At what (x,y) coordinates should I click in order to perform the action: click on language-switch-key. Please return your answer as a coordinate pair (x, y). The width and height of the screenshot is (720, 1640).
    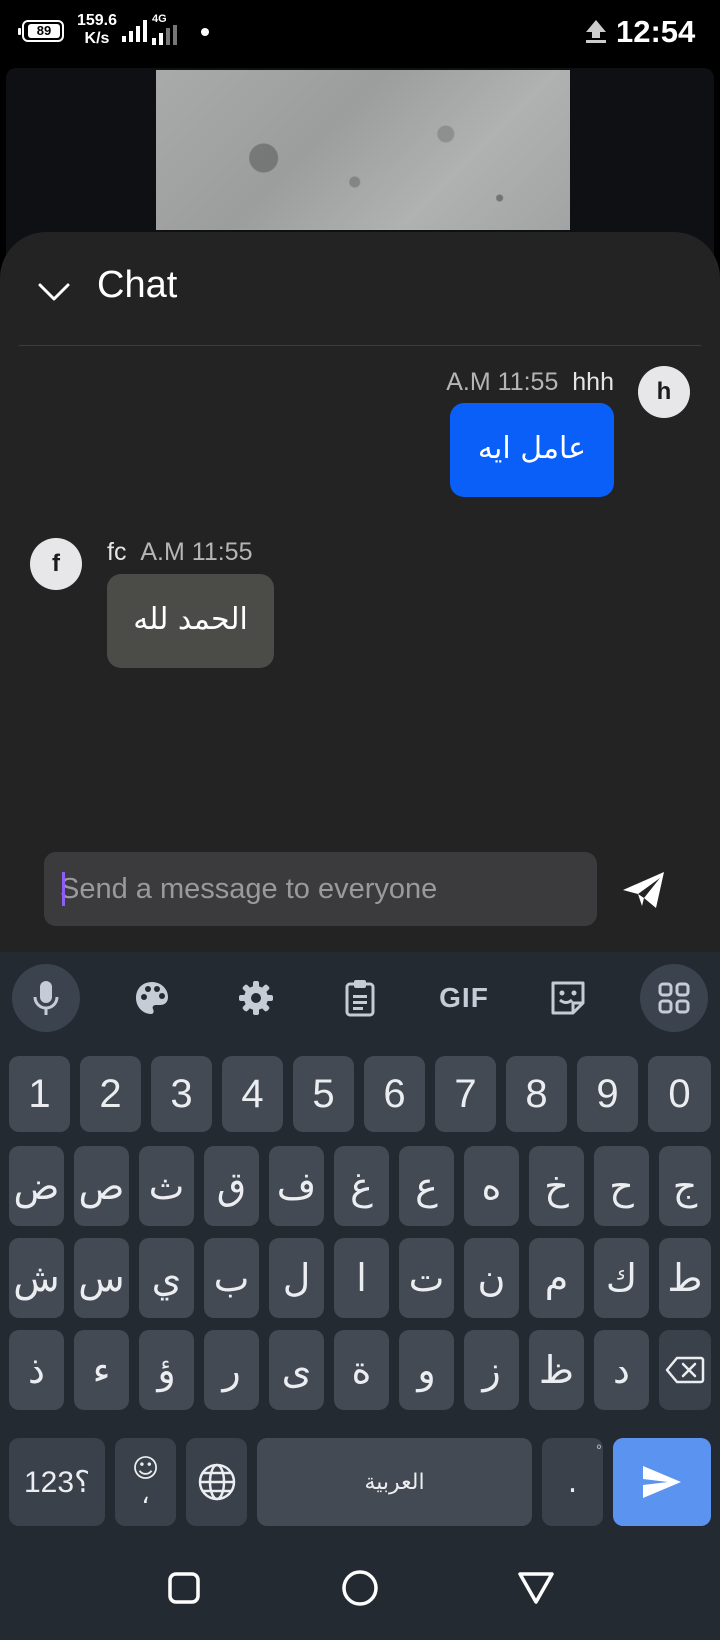
    Looking at the image, I should click on (216, 1482).